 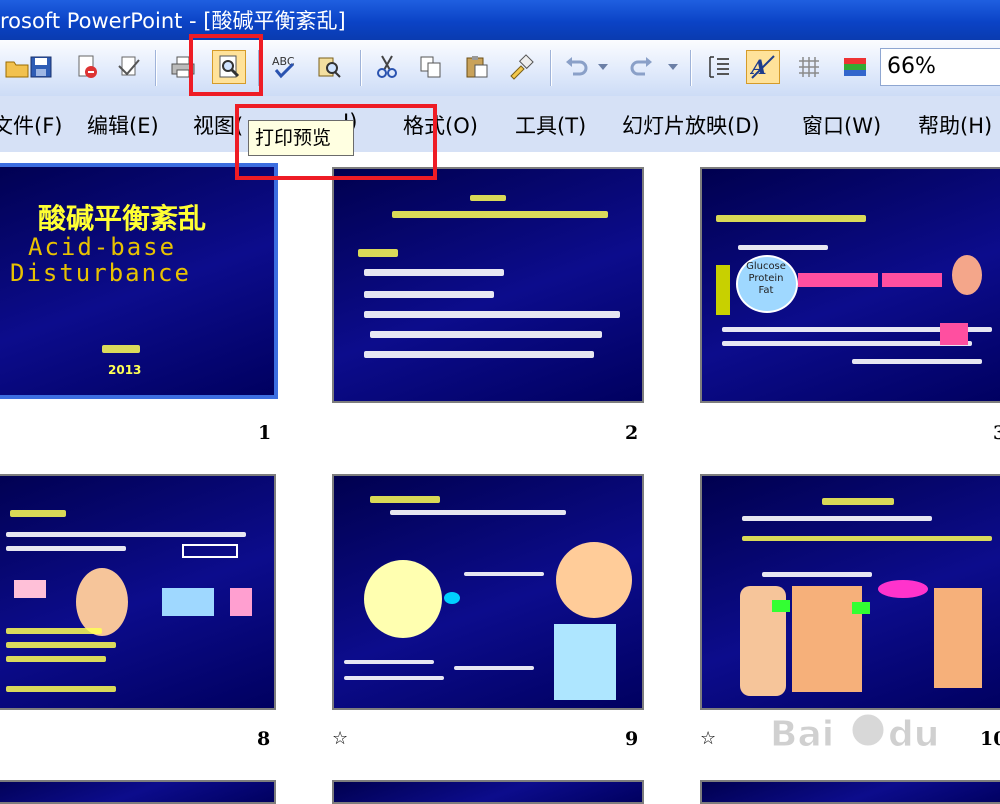 I want to click on cut-icon, so click(x=387, y=67).